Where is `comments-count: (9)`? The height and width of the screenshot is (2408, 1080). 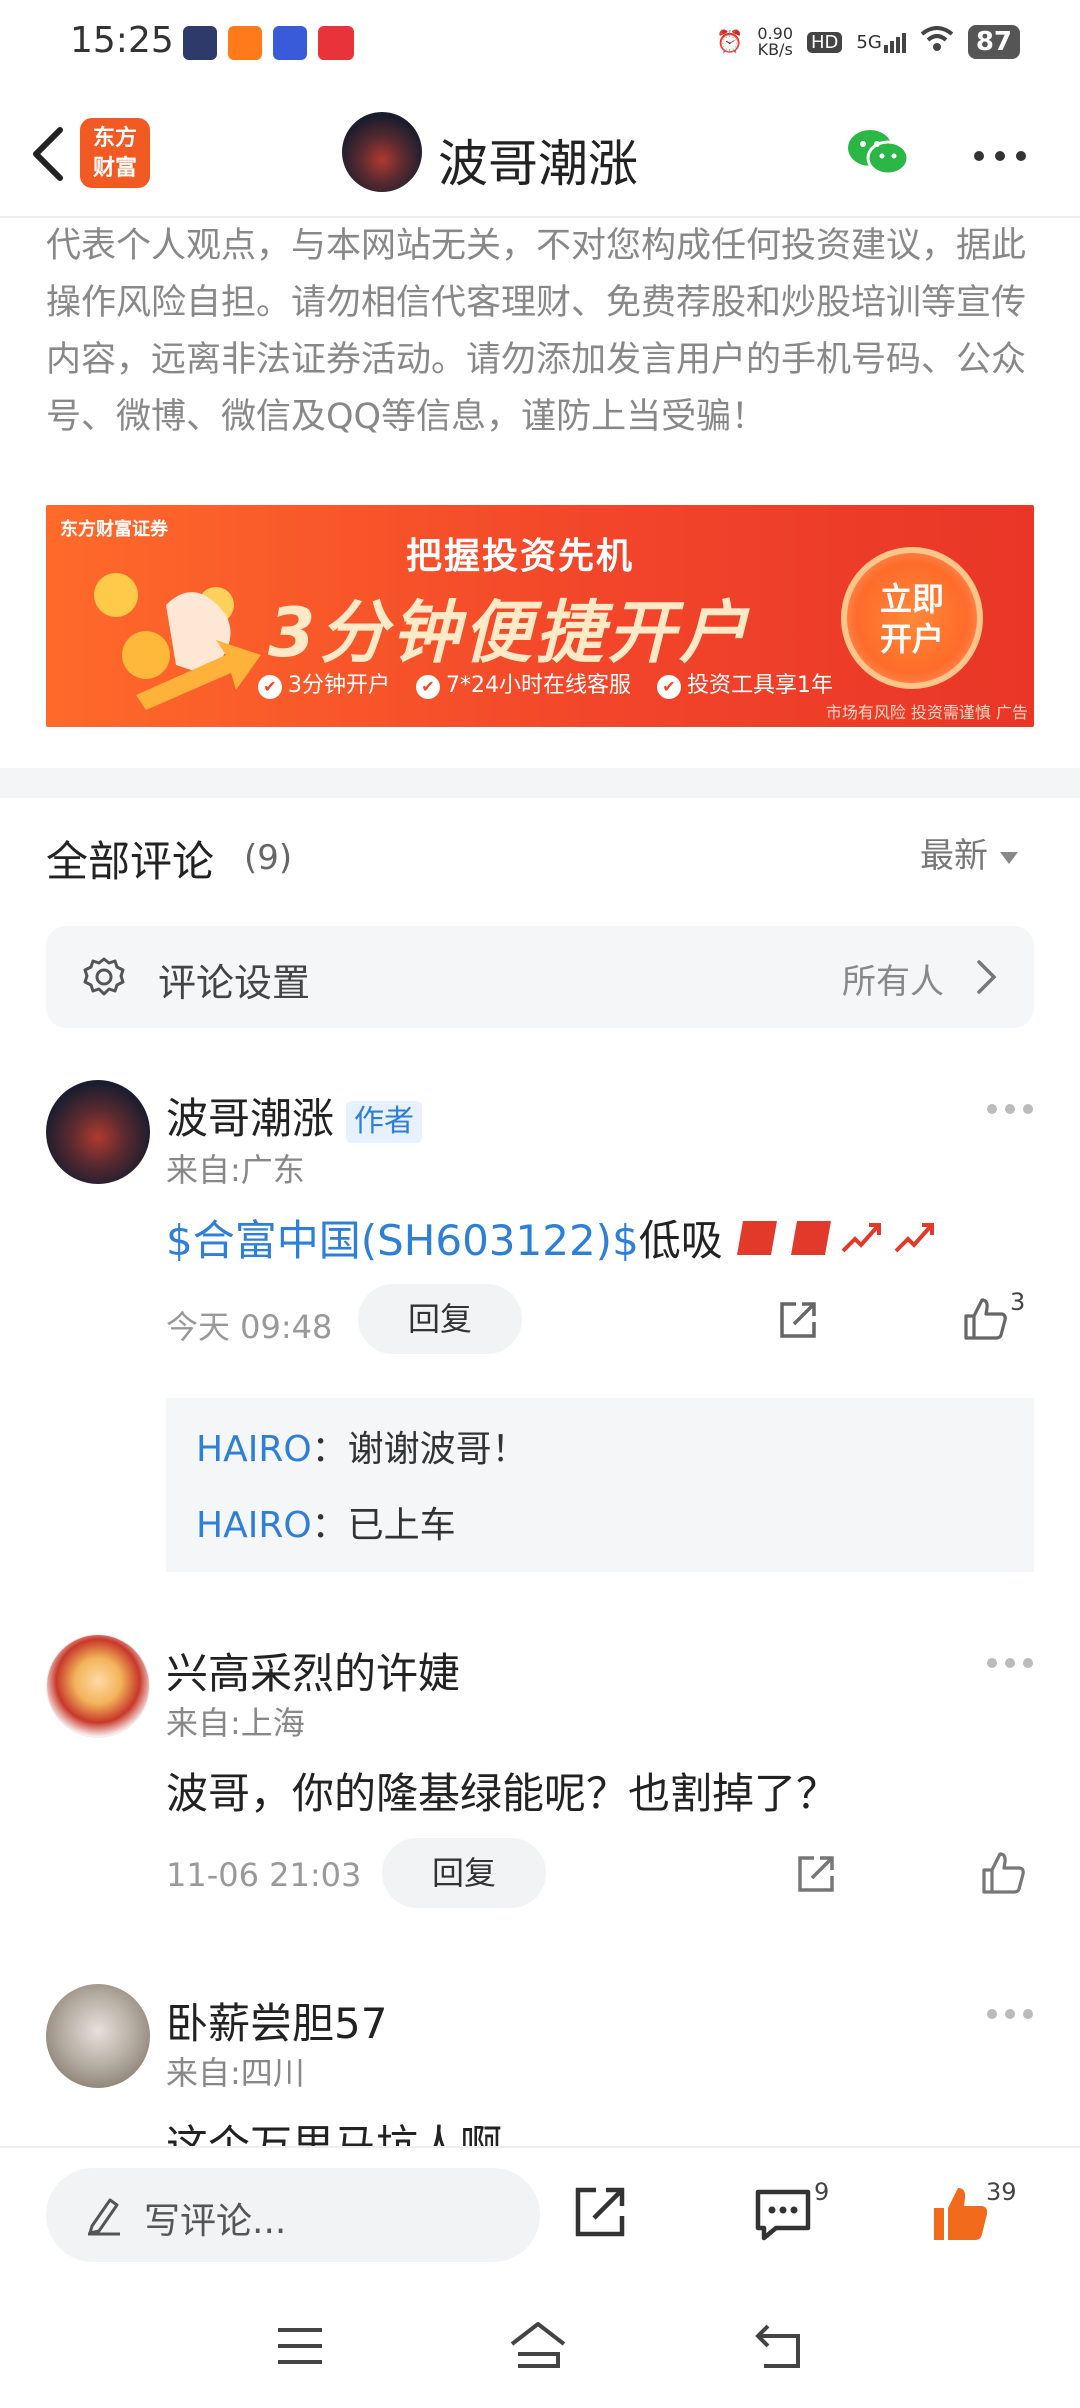 comments-count: (9) is located at coordinates (268, 858).